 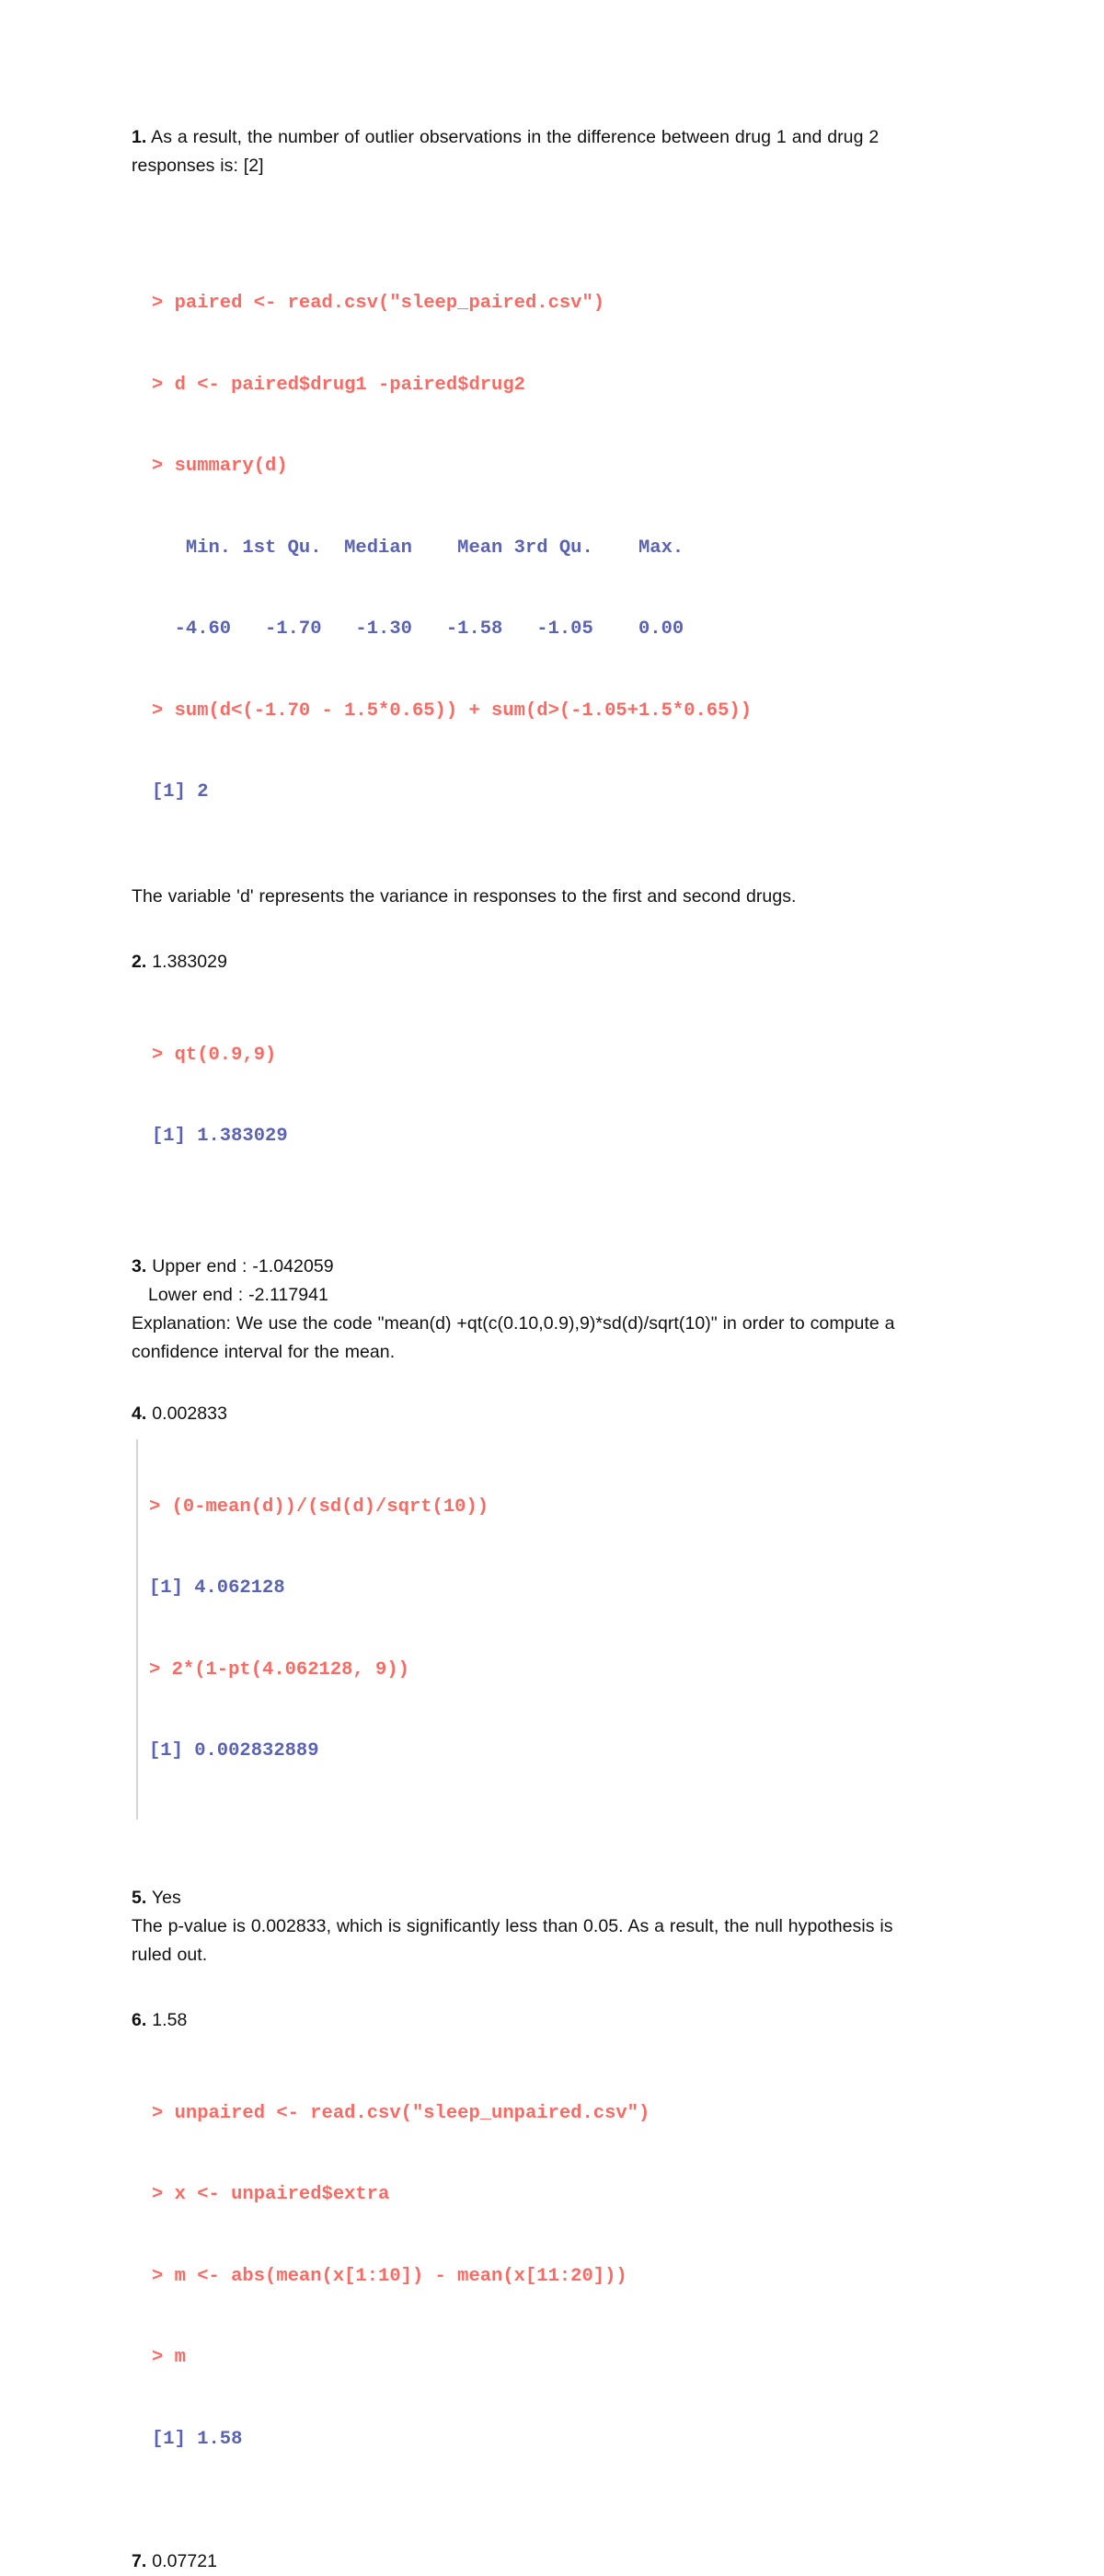 What do you see at coordinates (214, 1055) in the screenshot?
I see `console-line: > qt(0.9,9)` at bounding box center [214, 1055].